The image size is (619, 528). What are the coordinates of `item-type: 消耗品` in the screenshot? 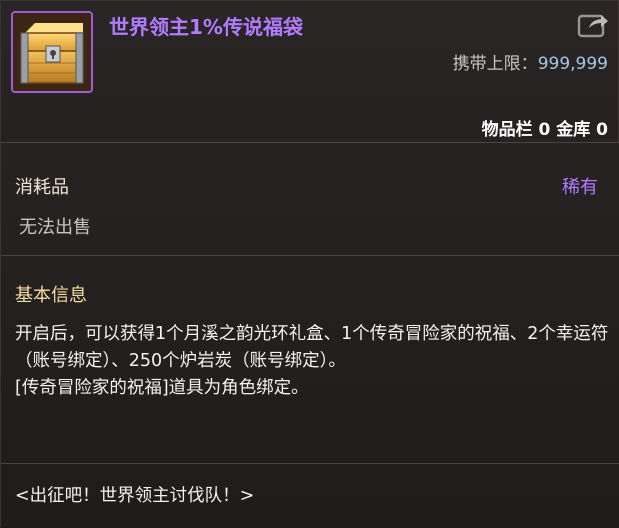 It's located at (42, 187).